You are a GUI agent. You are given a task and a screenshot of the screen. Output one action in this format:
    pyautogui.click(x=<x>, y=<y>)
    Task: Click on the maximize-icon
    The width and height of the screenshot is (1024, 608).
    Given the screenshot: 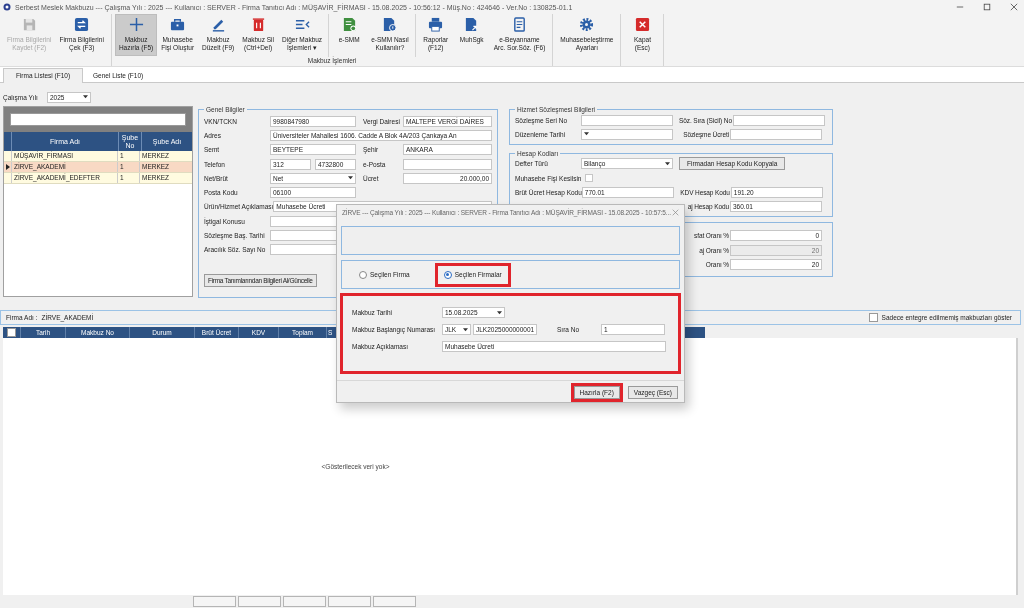 What is the action you would take?
    pyautogui.click(x=987, y=7)
    